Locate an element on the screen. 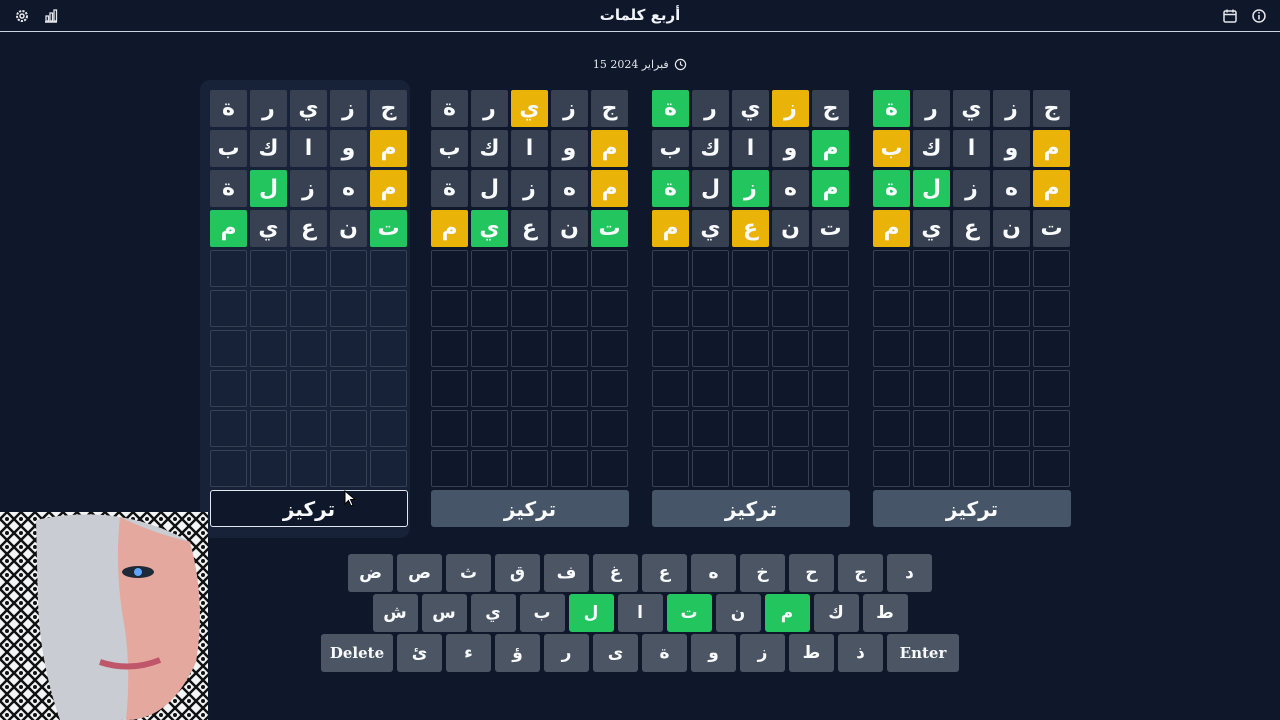  word-board-1: ج ز ي ر ة م و ا ك ب م ه ز ل ة ت ن ع ي م تركيز is located at coordinates (305, 309).